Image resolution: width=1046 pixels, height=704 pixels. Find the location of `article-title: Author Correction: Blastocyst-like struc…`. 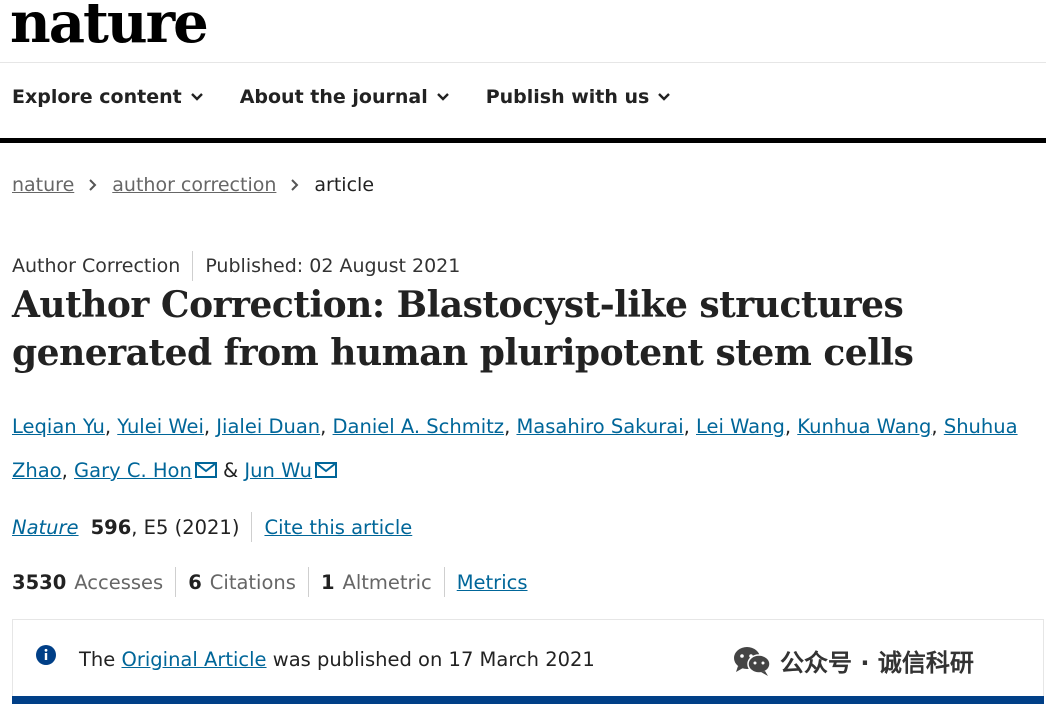

article-title: Author Correction: Blastocyst-like struc… is located at coordinates (463, 329).